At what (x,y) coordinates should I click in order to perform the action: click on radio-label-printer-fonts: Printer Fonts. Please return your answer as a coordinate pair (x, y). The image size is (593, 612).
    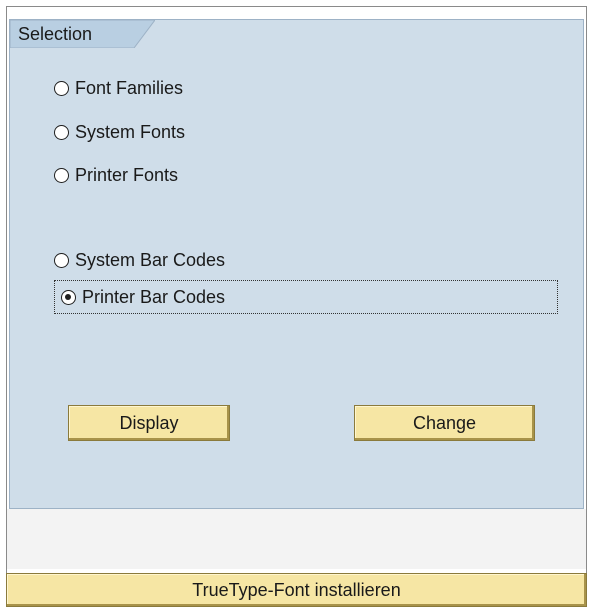
    Looking at the image, I should click on (127, 174).